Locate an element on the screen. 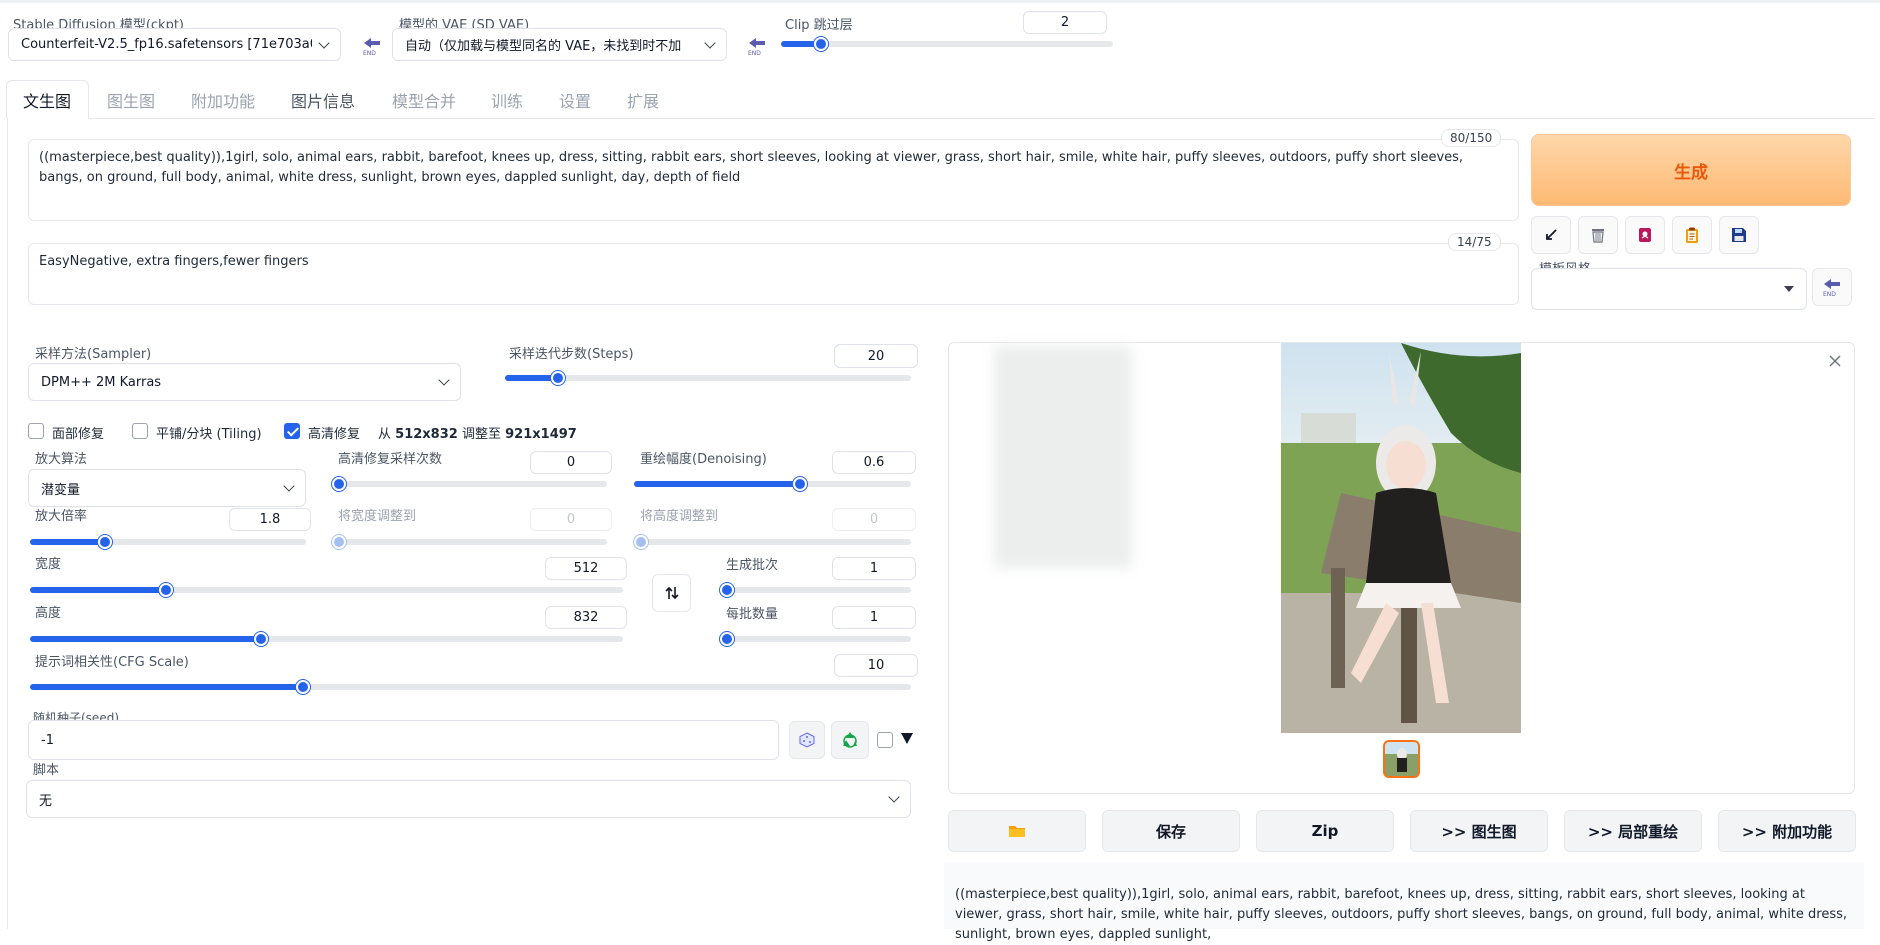 The image size is (1880, 945). extra-seed-checkbox is located at coordinates (885, 740).